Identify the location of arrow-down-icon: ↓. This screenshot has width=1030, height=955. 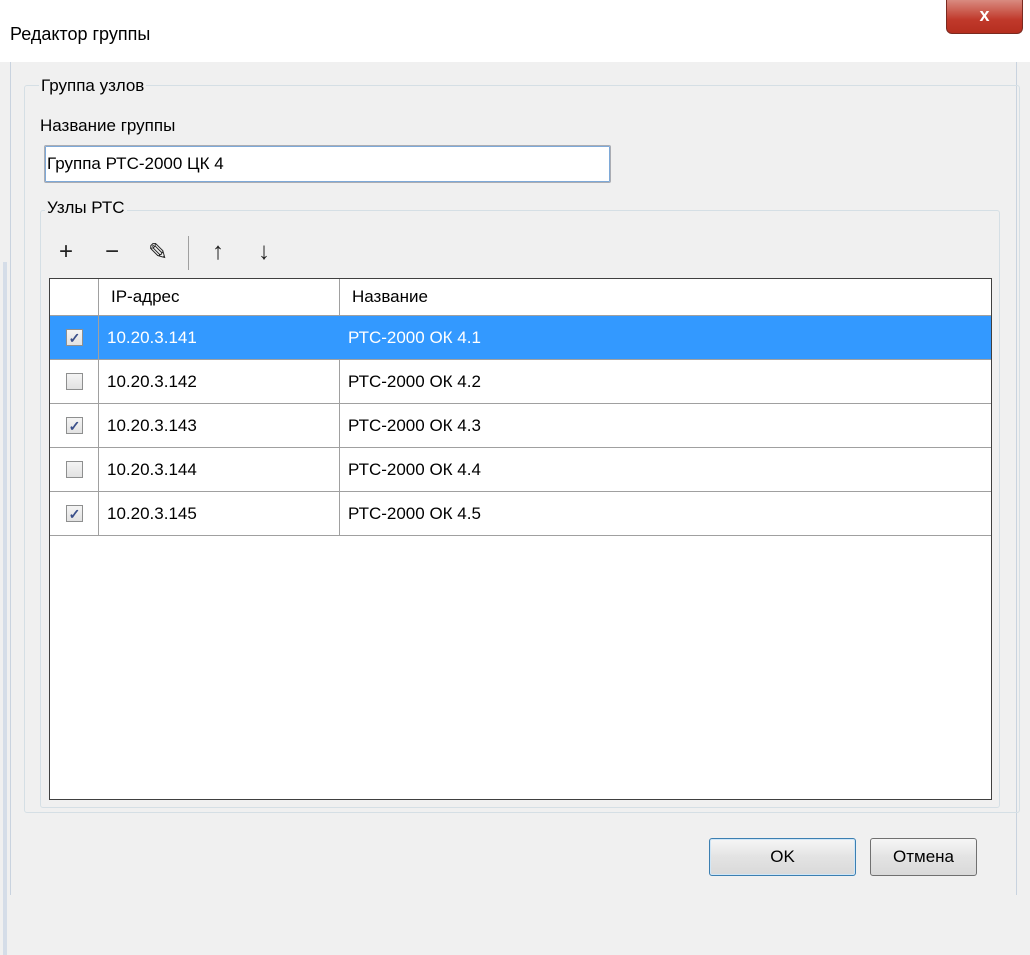
(264, 251).